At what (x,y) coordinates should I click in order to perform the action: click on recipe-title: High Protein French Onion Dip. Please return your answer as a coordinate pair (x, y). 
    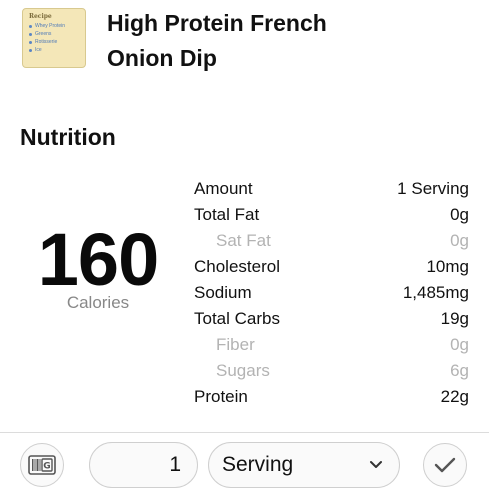
    Looking at the image, I should click on (292, 41).